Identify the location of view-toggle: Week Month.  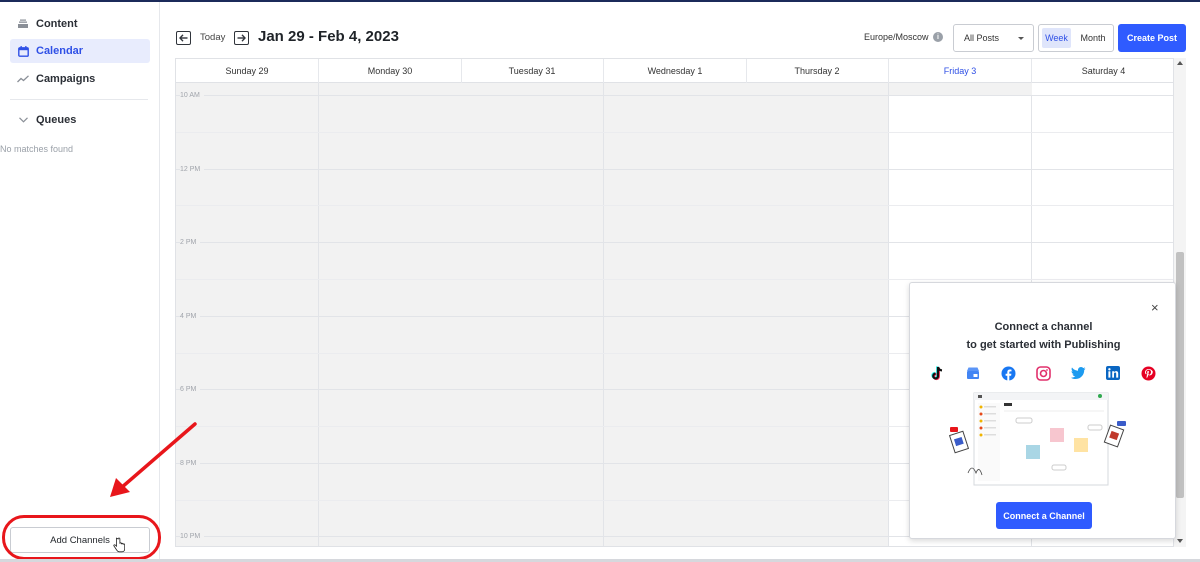
(1076, 38).